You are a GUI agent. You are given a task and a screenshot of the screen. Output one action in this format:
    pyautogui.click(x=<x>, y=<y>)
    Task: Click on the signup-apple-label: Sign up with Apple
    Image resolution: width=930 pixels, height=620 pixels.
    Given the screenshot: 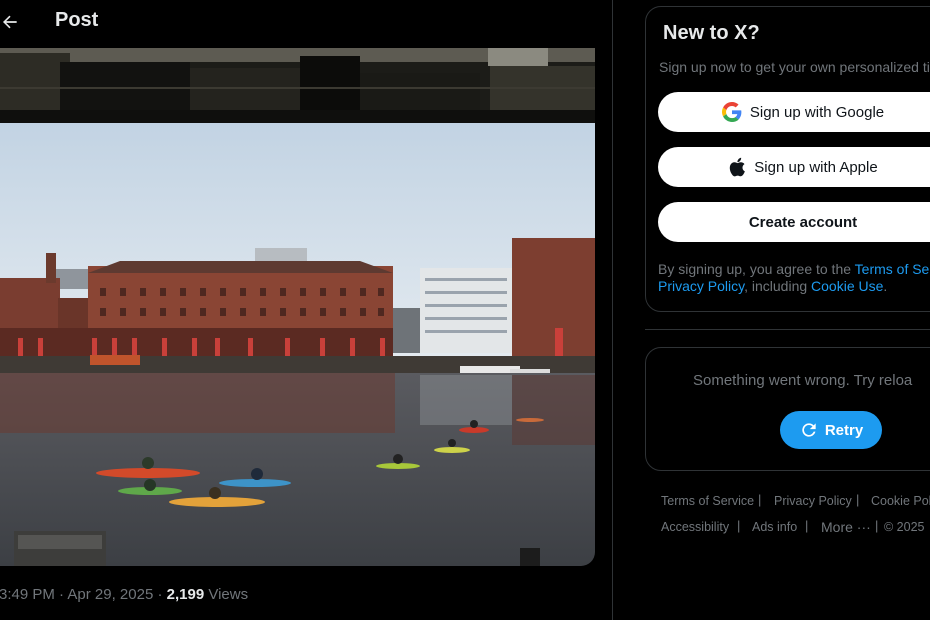 What is the action you would take?
    pyautogui.click(x=816, y=167)
    